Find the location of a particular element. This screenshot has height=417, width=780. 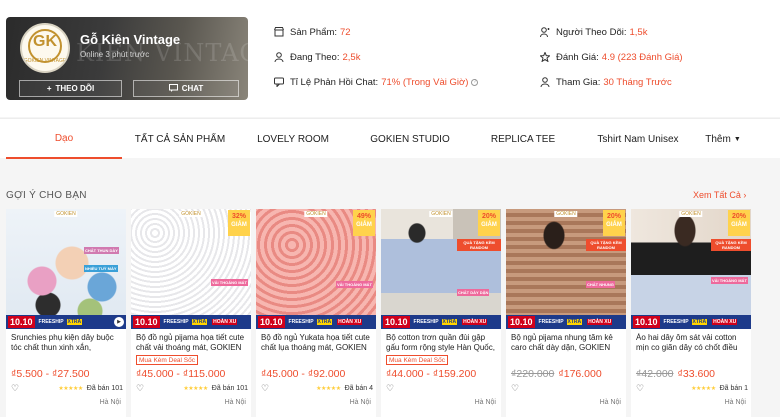

tab-label: LOVELY ROOM is located at coordinates (293, 139).